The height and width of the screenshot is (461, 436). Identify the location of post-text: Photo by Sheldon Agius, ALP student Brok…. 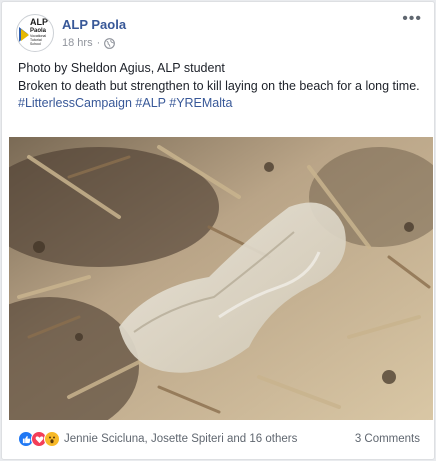
(219, 86).